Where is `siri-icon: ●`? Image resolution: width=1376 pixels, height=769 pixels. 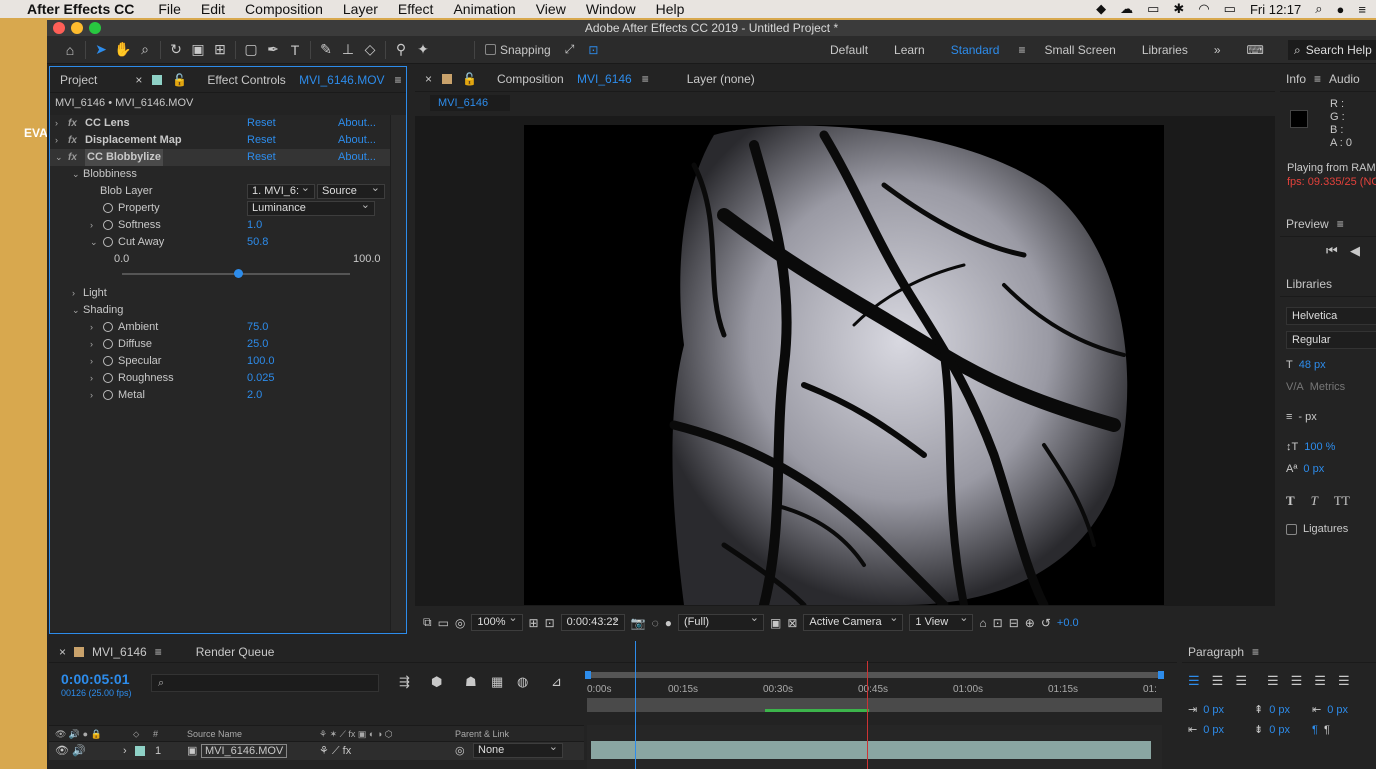
siri-icon: ● is located at coordinates (1341, 9).